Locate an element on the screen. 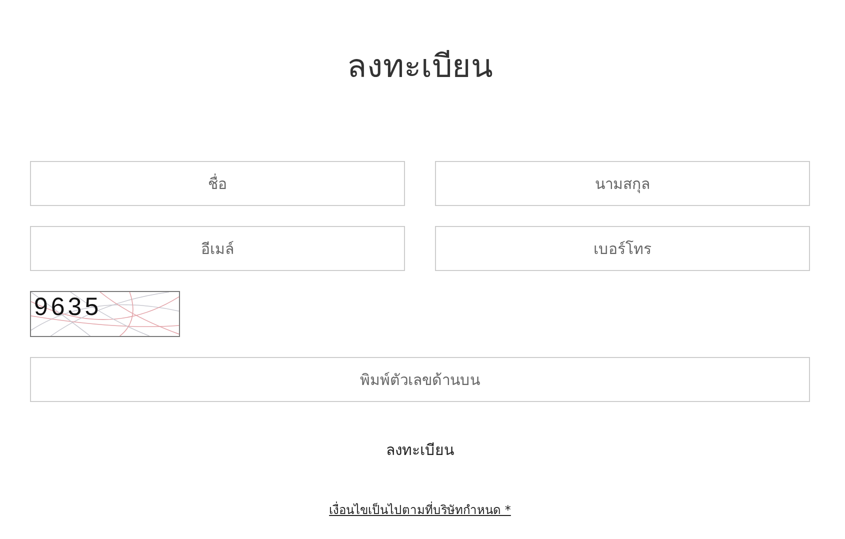 This screenshot has width=845, height=539. input-field: ชื่อ is located at coordinates (217, 183).